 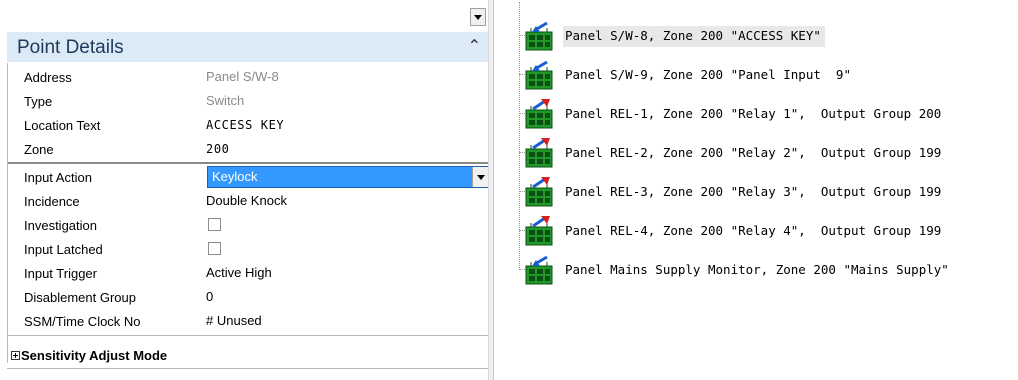 What do you see at coordinates (38, 101) in the screenshot?
I see `prop-label: Type` at bounding box center [38, 101].